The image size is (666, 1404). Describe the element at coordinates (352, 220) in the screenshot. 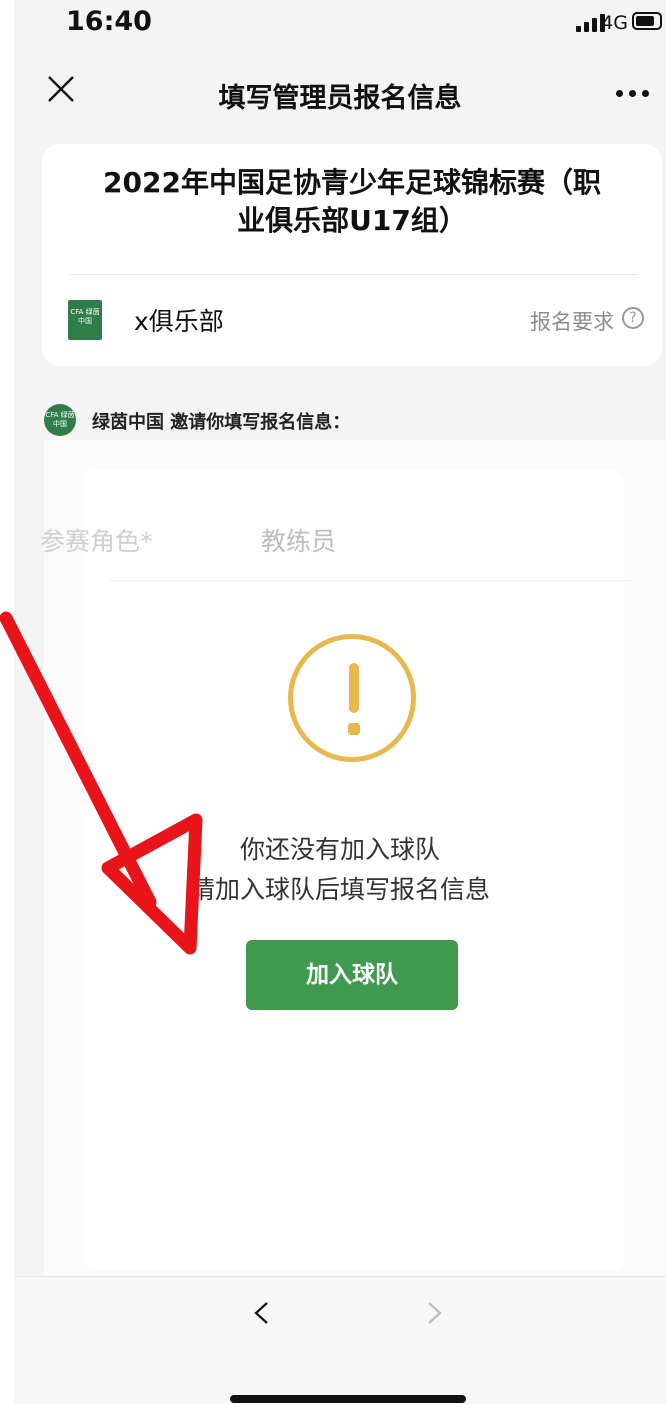

I see `competition-title-line2: 业俱乐部U17组）` at that location.